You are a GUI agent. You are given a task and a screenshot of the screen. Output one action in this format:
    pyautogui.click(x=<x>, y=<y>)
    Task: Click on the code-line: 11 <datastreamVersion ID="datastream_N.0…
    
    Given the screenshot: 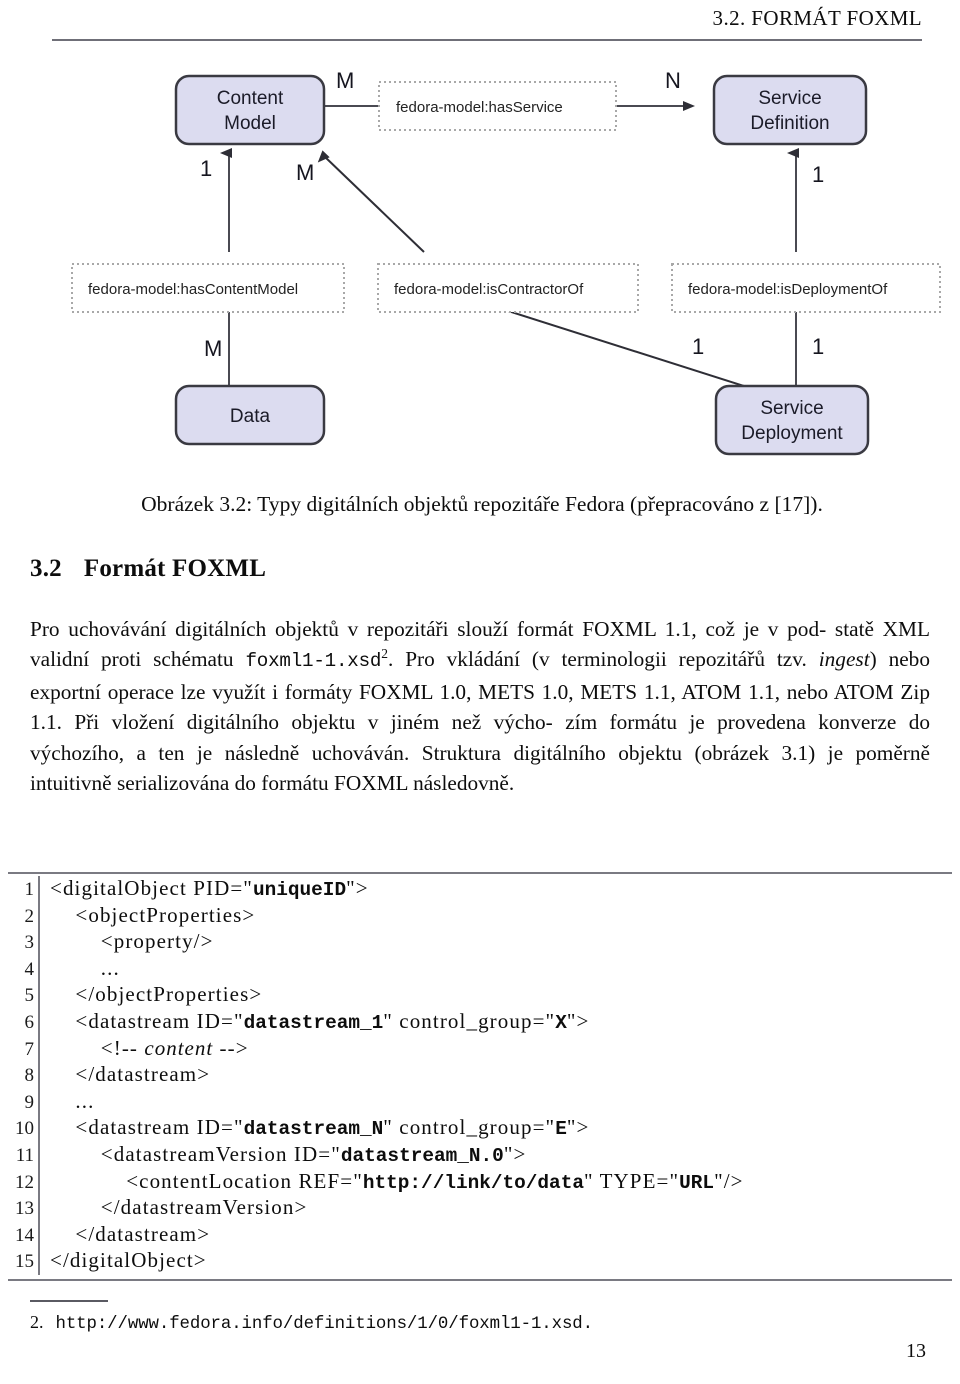 What is the action you would take?
    pyautogui.click(x=480, y=1155)
    